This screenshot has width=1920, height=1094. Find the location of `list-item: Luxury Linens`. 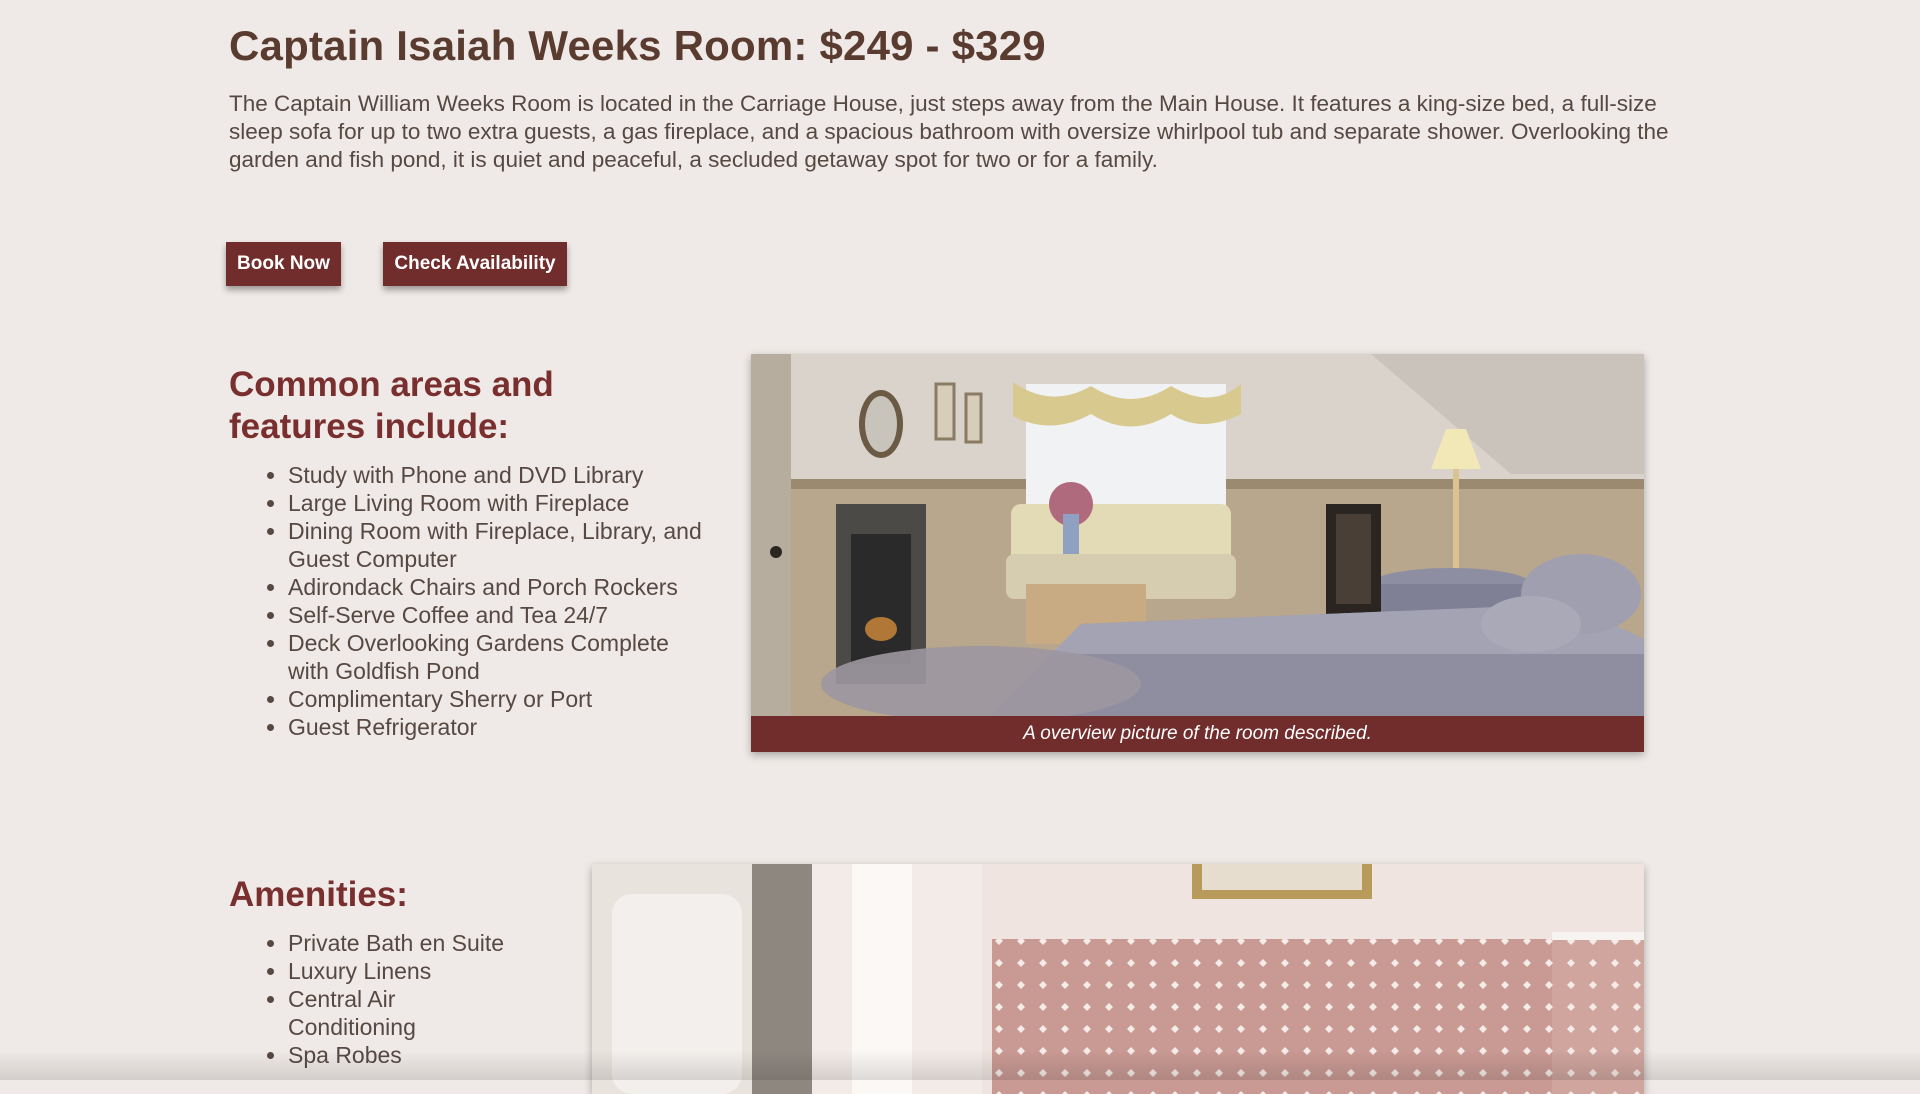

list-item: Luxury Linens is located at coordinates (398, 971).